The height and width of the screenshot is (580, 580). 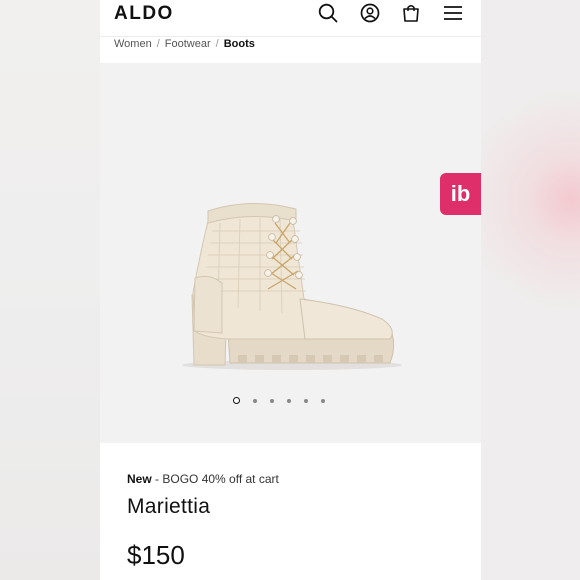 I want to click on bag-icon, so click(x=411, y=13).